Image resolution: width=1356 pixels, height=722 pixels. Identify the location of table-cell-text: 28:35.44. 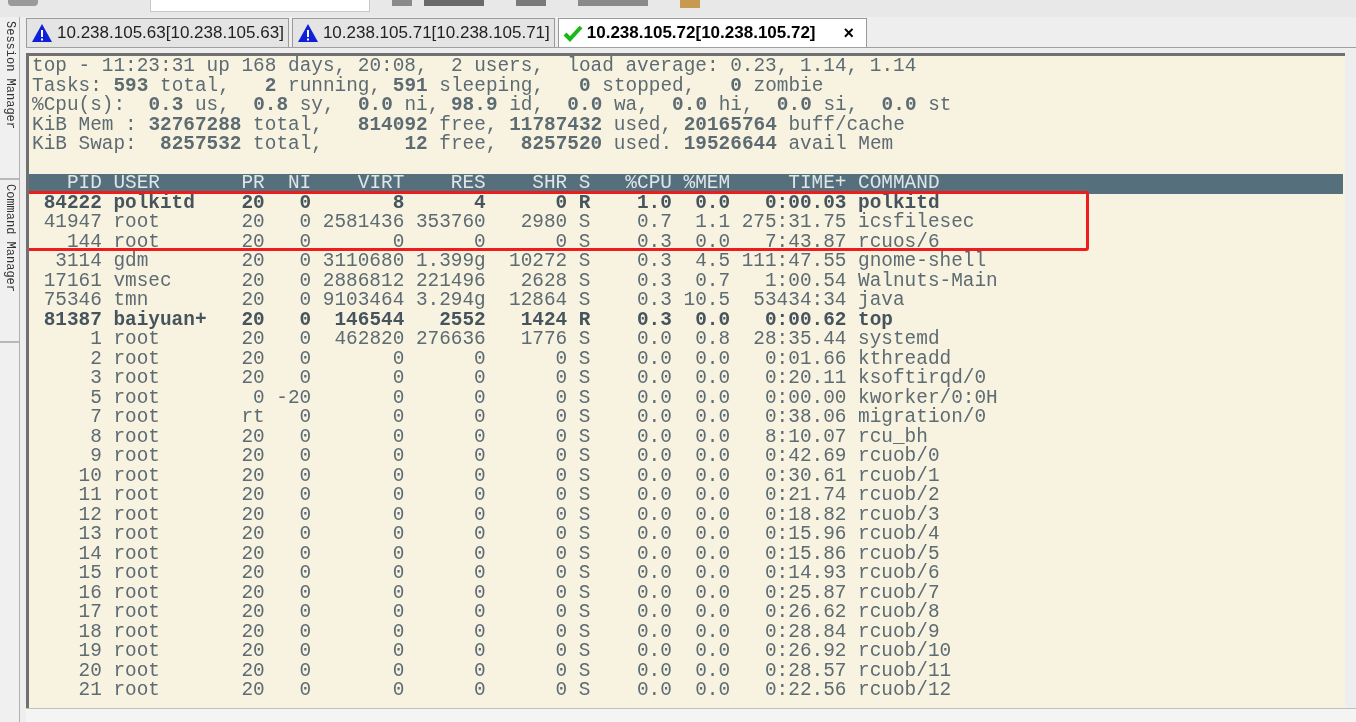
(799, 340).